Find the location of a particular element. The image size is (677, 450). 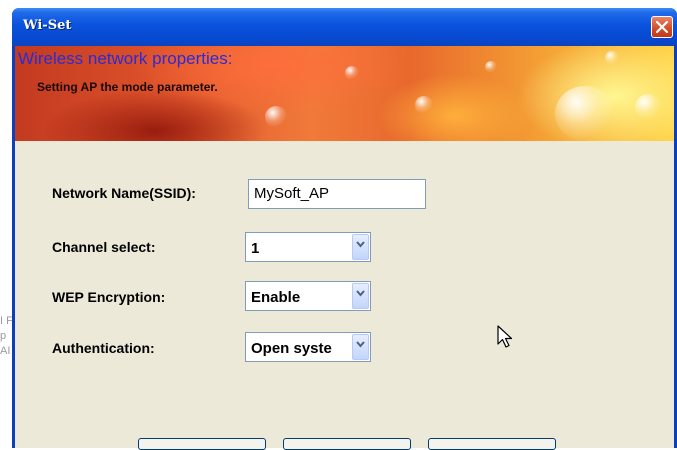

ssid-label: Network Name(SSID): is located at coordinates (124, 193).